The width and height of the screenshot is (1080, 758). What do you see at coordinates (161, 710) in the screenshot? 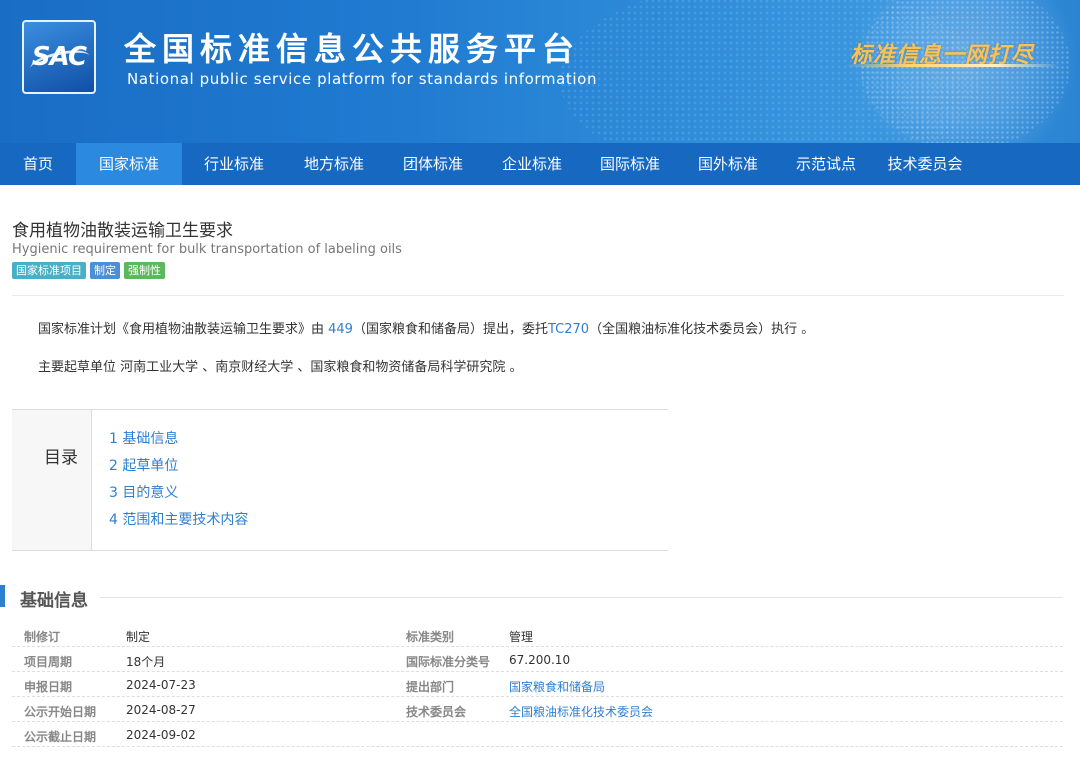
I see `info-value-notice-start: 2024-08-27` at bounding box center [161, 710].